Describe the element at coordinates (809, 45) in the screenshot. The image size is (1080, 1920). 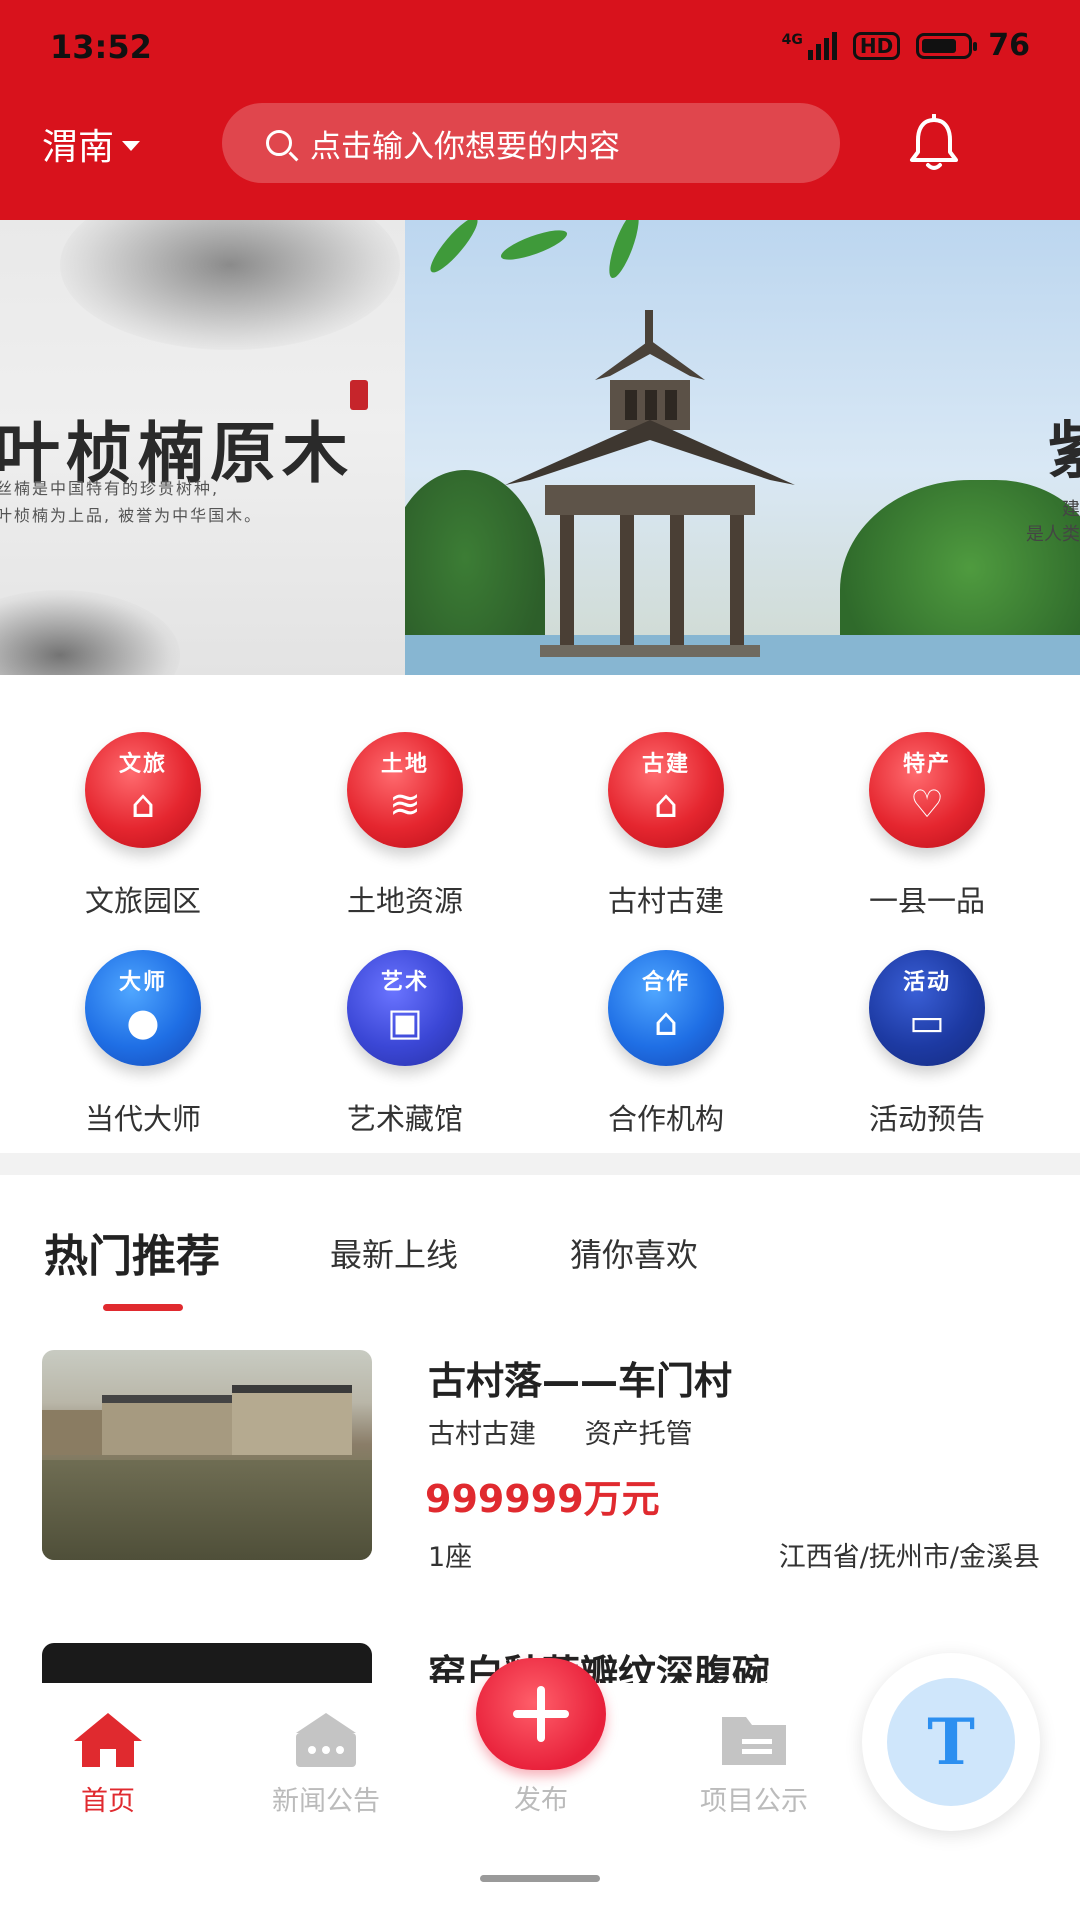
I see `signal-icon: 4G` at that location.